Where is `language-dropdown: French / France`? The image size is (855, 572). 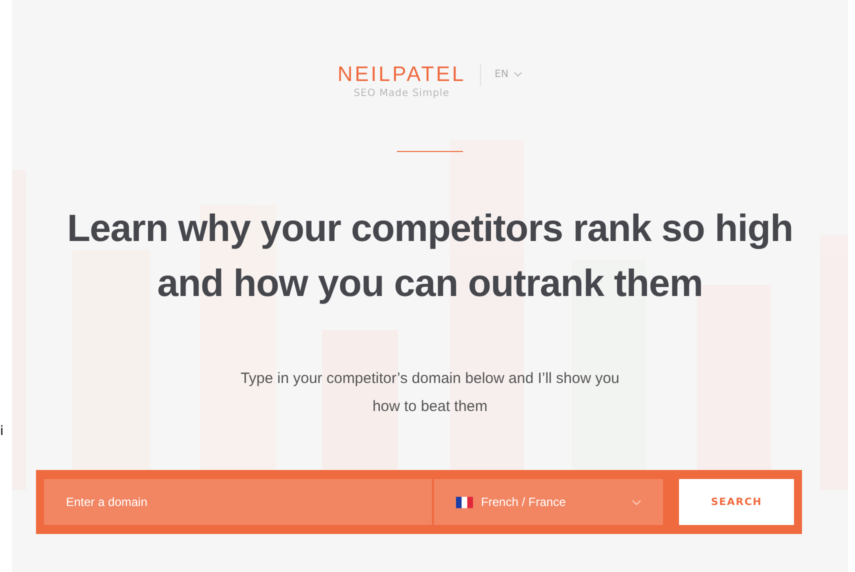
language-dropdown: French / France is located at coordinates (549, 502).